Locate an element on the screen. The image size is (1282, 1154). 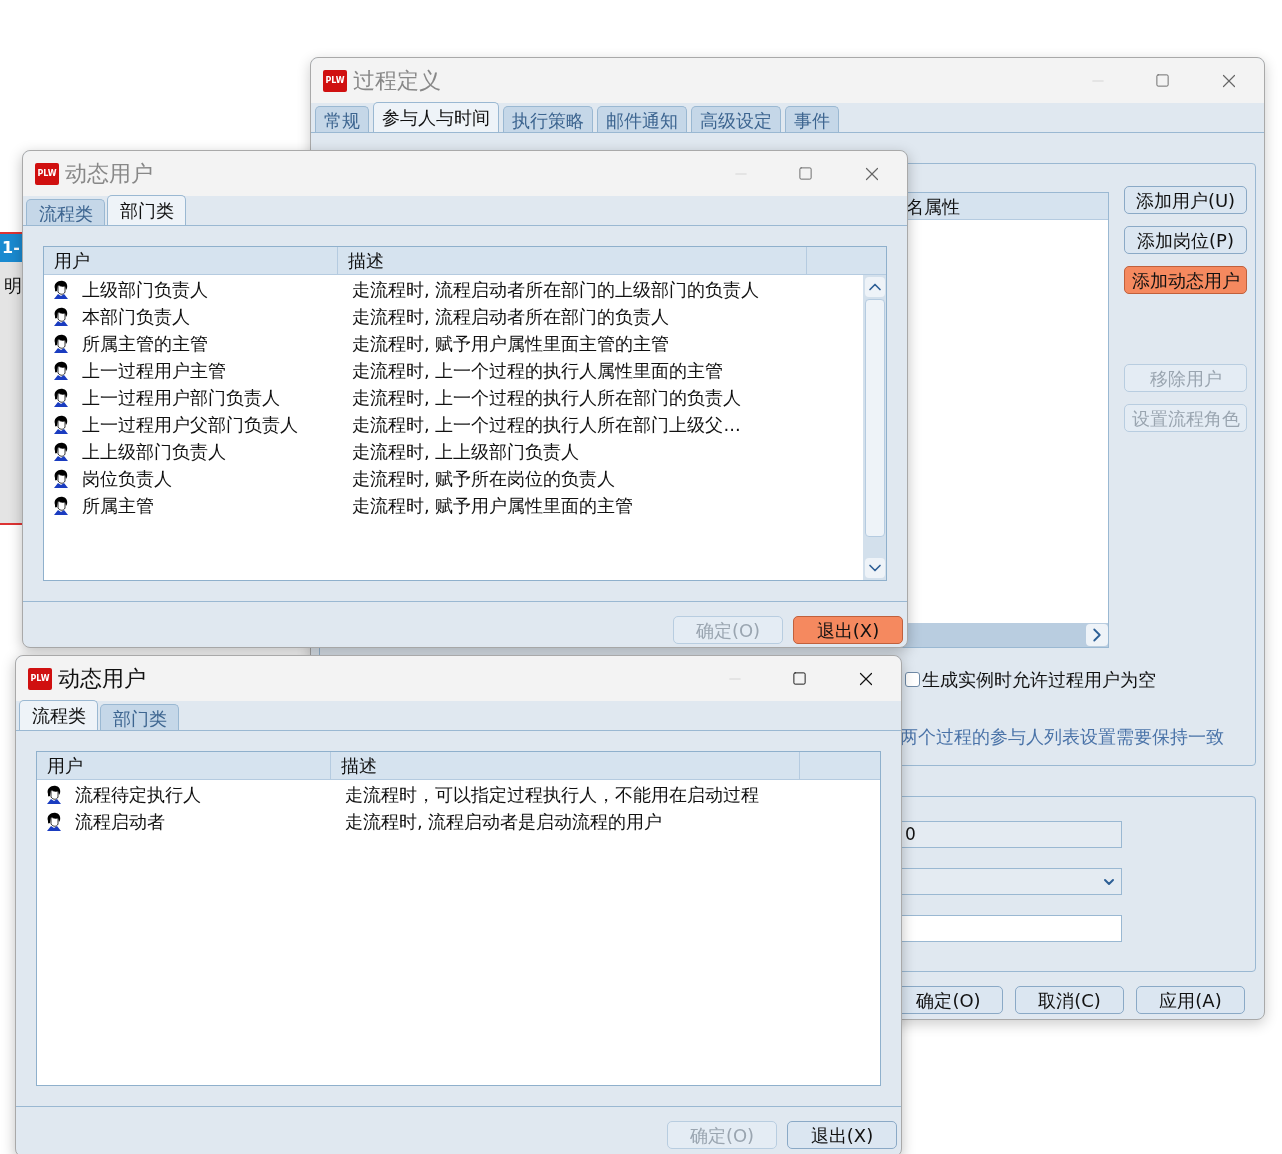
button: 应用(A) is located at coordinates (1190, 1000).